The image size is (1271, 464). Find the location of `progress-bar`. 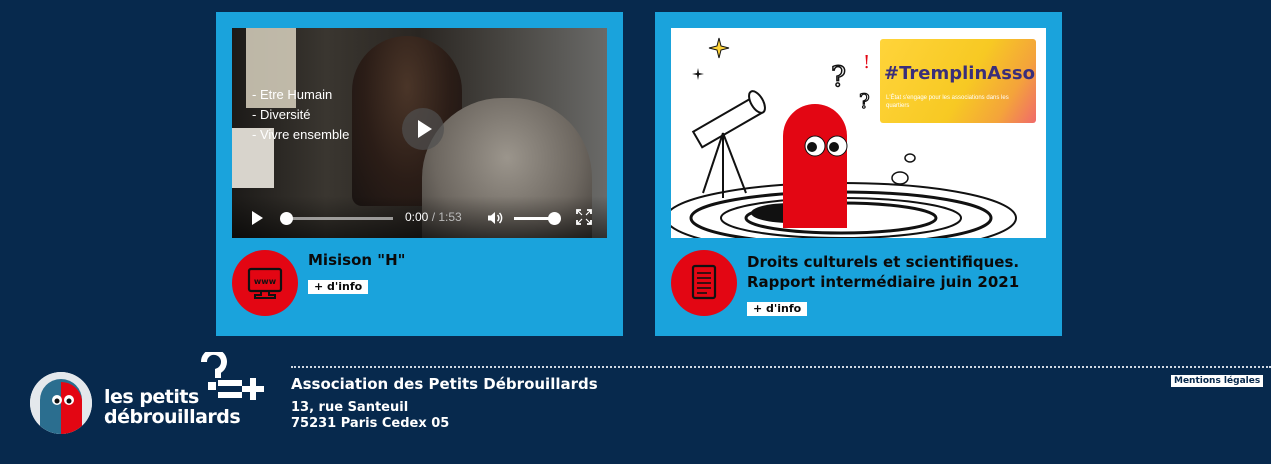

progress-bar is located at coordinates (340, 218).